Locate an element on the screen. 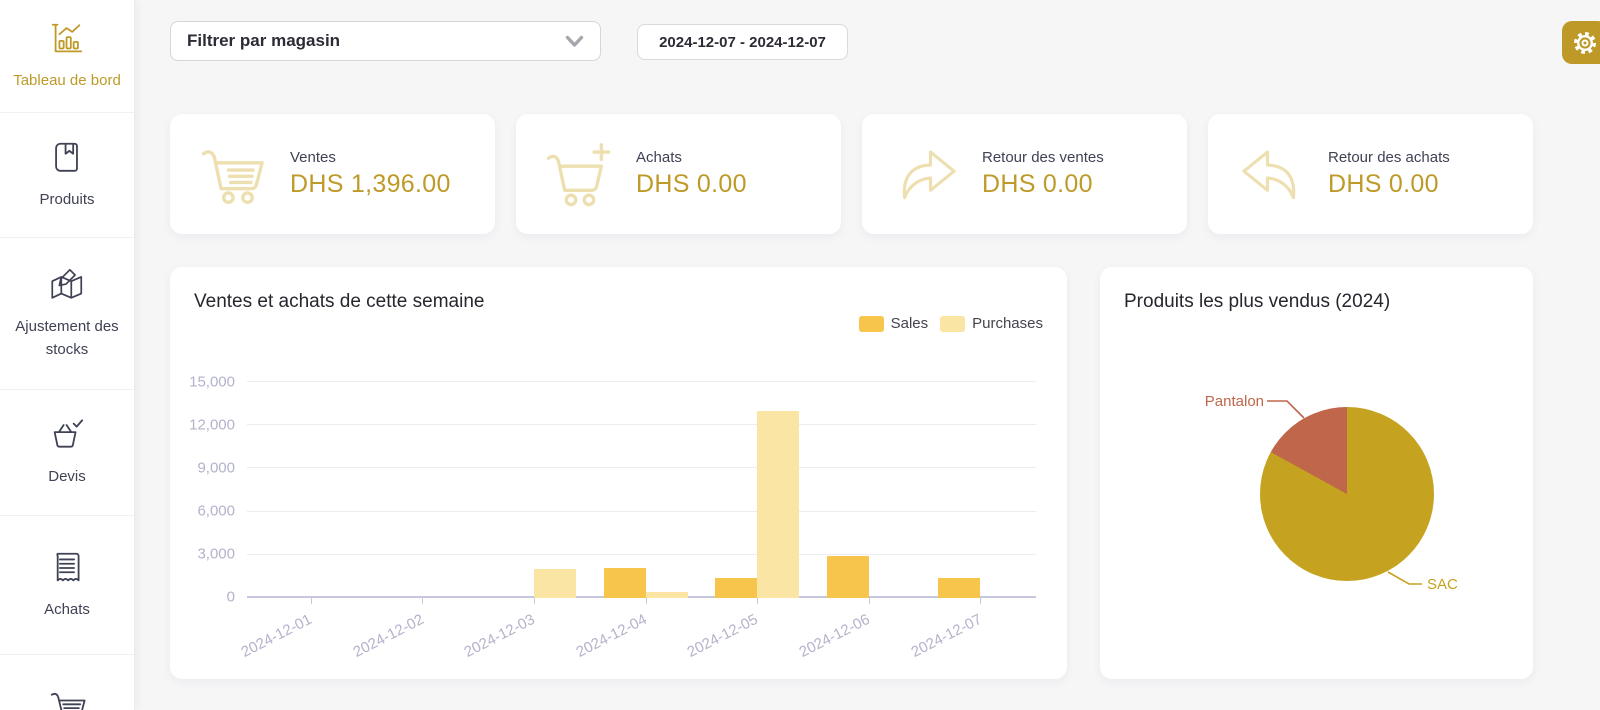 This screenshot has width=1600, height=710. stat-card-retour-achats: Retour des achats DHS 0.00 is located at coordinates (1370, 174).